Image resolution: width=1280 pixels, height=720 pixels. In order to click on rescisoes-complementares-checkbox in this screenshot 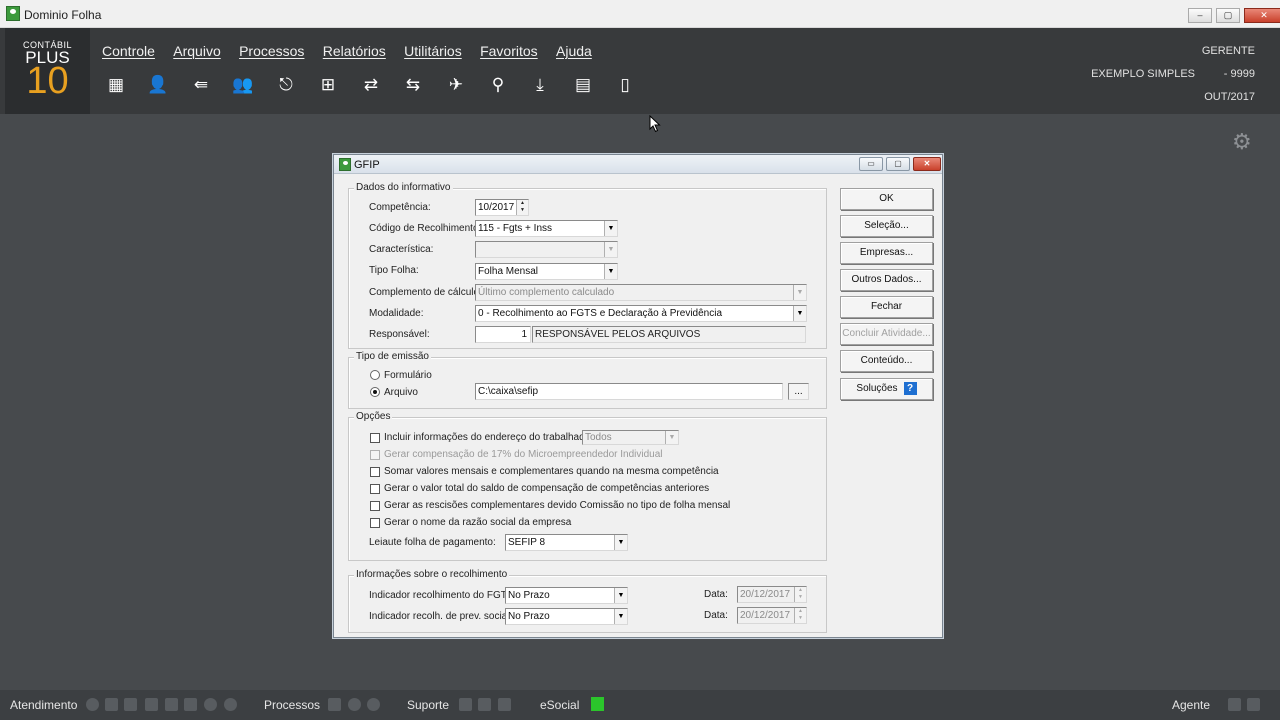, I will do `click(375, 506)`.